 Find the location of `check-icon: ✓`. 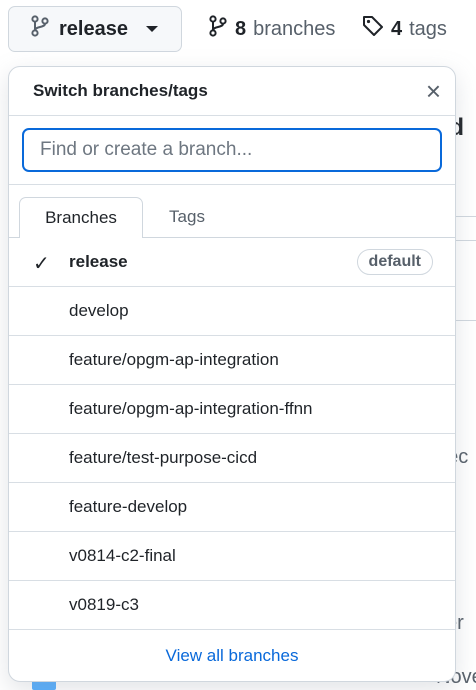

check-icon: ✓ is located at coordinates (41, 264).